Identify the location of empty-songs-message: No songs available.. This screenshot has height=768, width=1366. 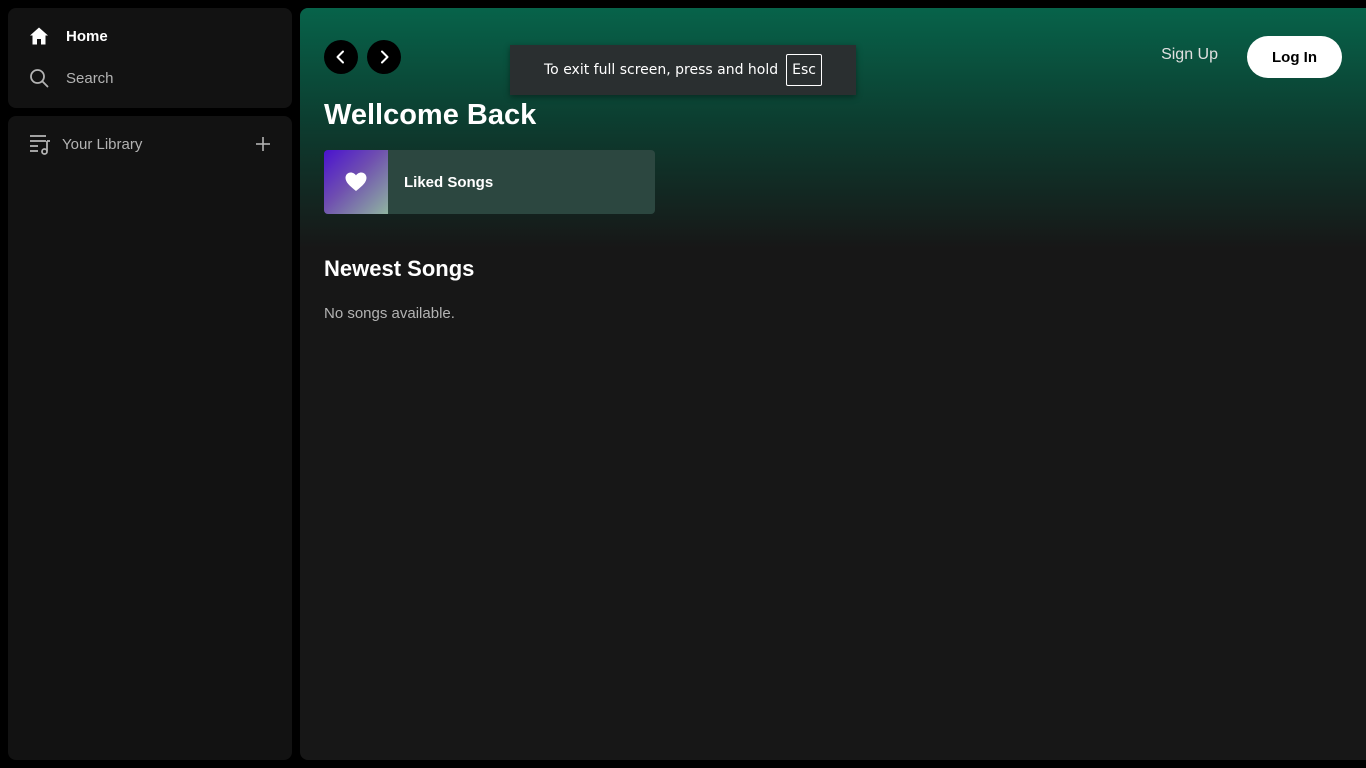
(389, 313).